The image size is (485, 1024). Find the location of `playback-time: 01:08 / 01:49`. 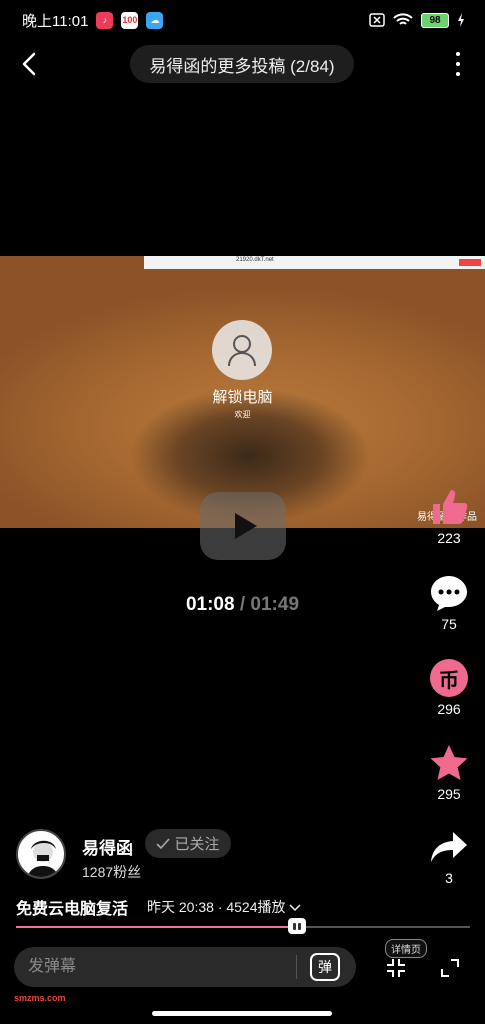

playback-time: 01:08 / 01:49 is located at coordinates (242, 605).